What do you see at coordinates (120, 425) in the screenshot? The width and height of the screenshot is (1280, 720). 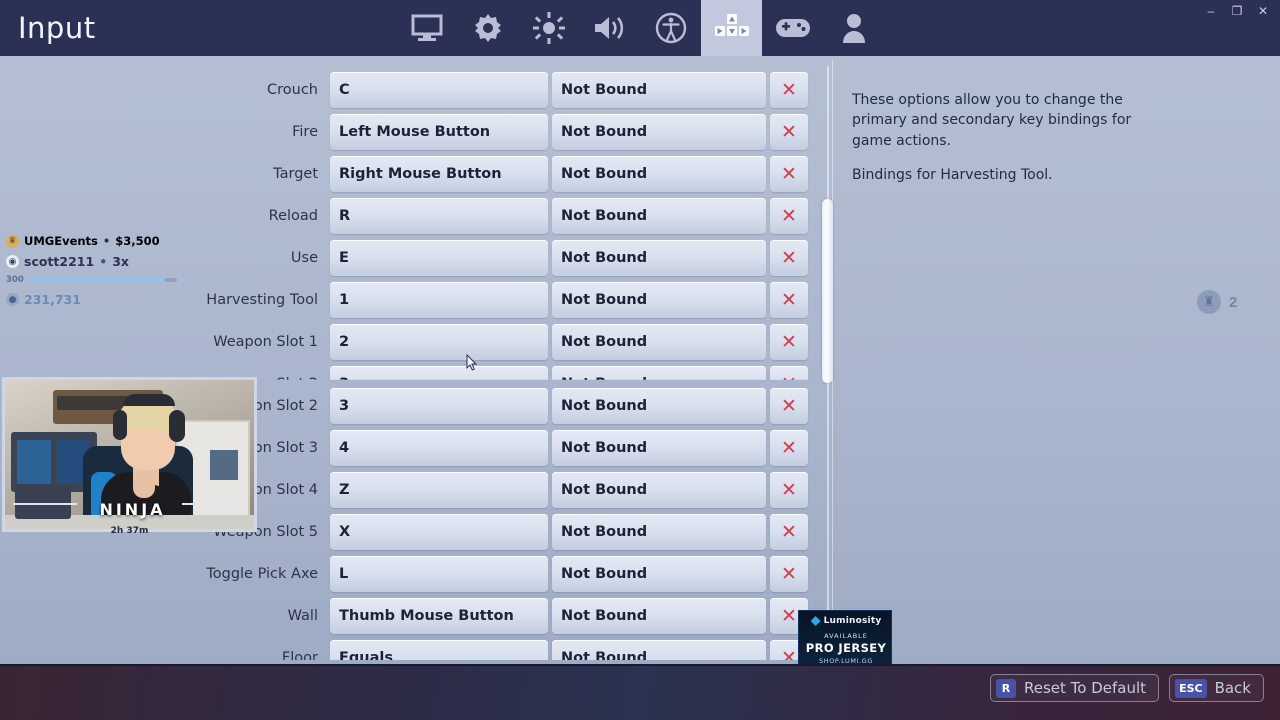 I see `webcam-headset-left` at bounding box center [120, 425].